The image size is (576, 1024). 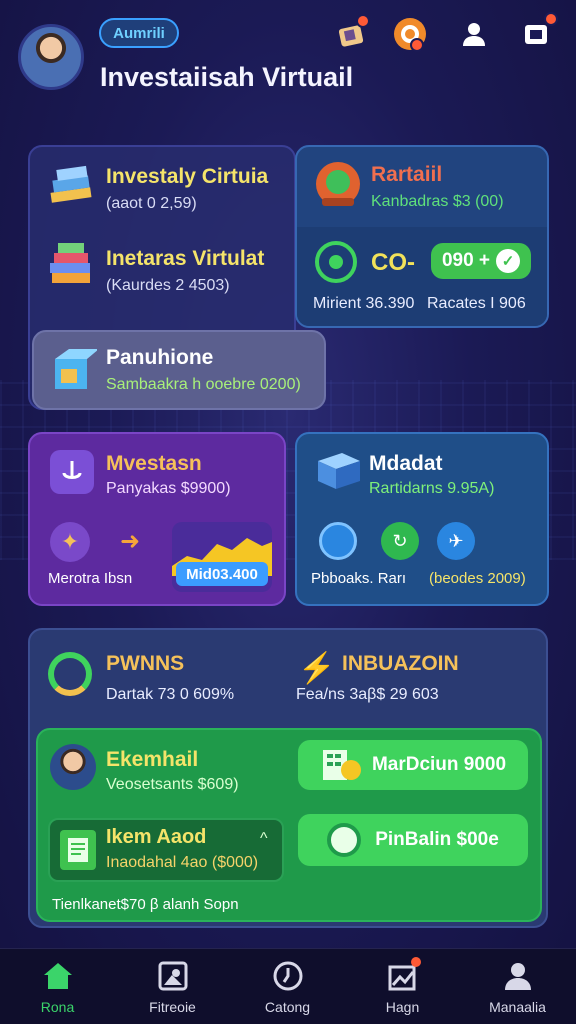 I want to click on profile-icon, so click(x=474, y=34).